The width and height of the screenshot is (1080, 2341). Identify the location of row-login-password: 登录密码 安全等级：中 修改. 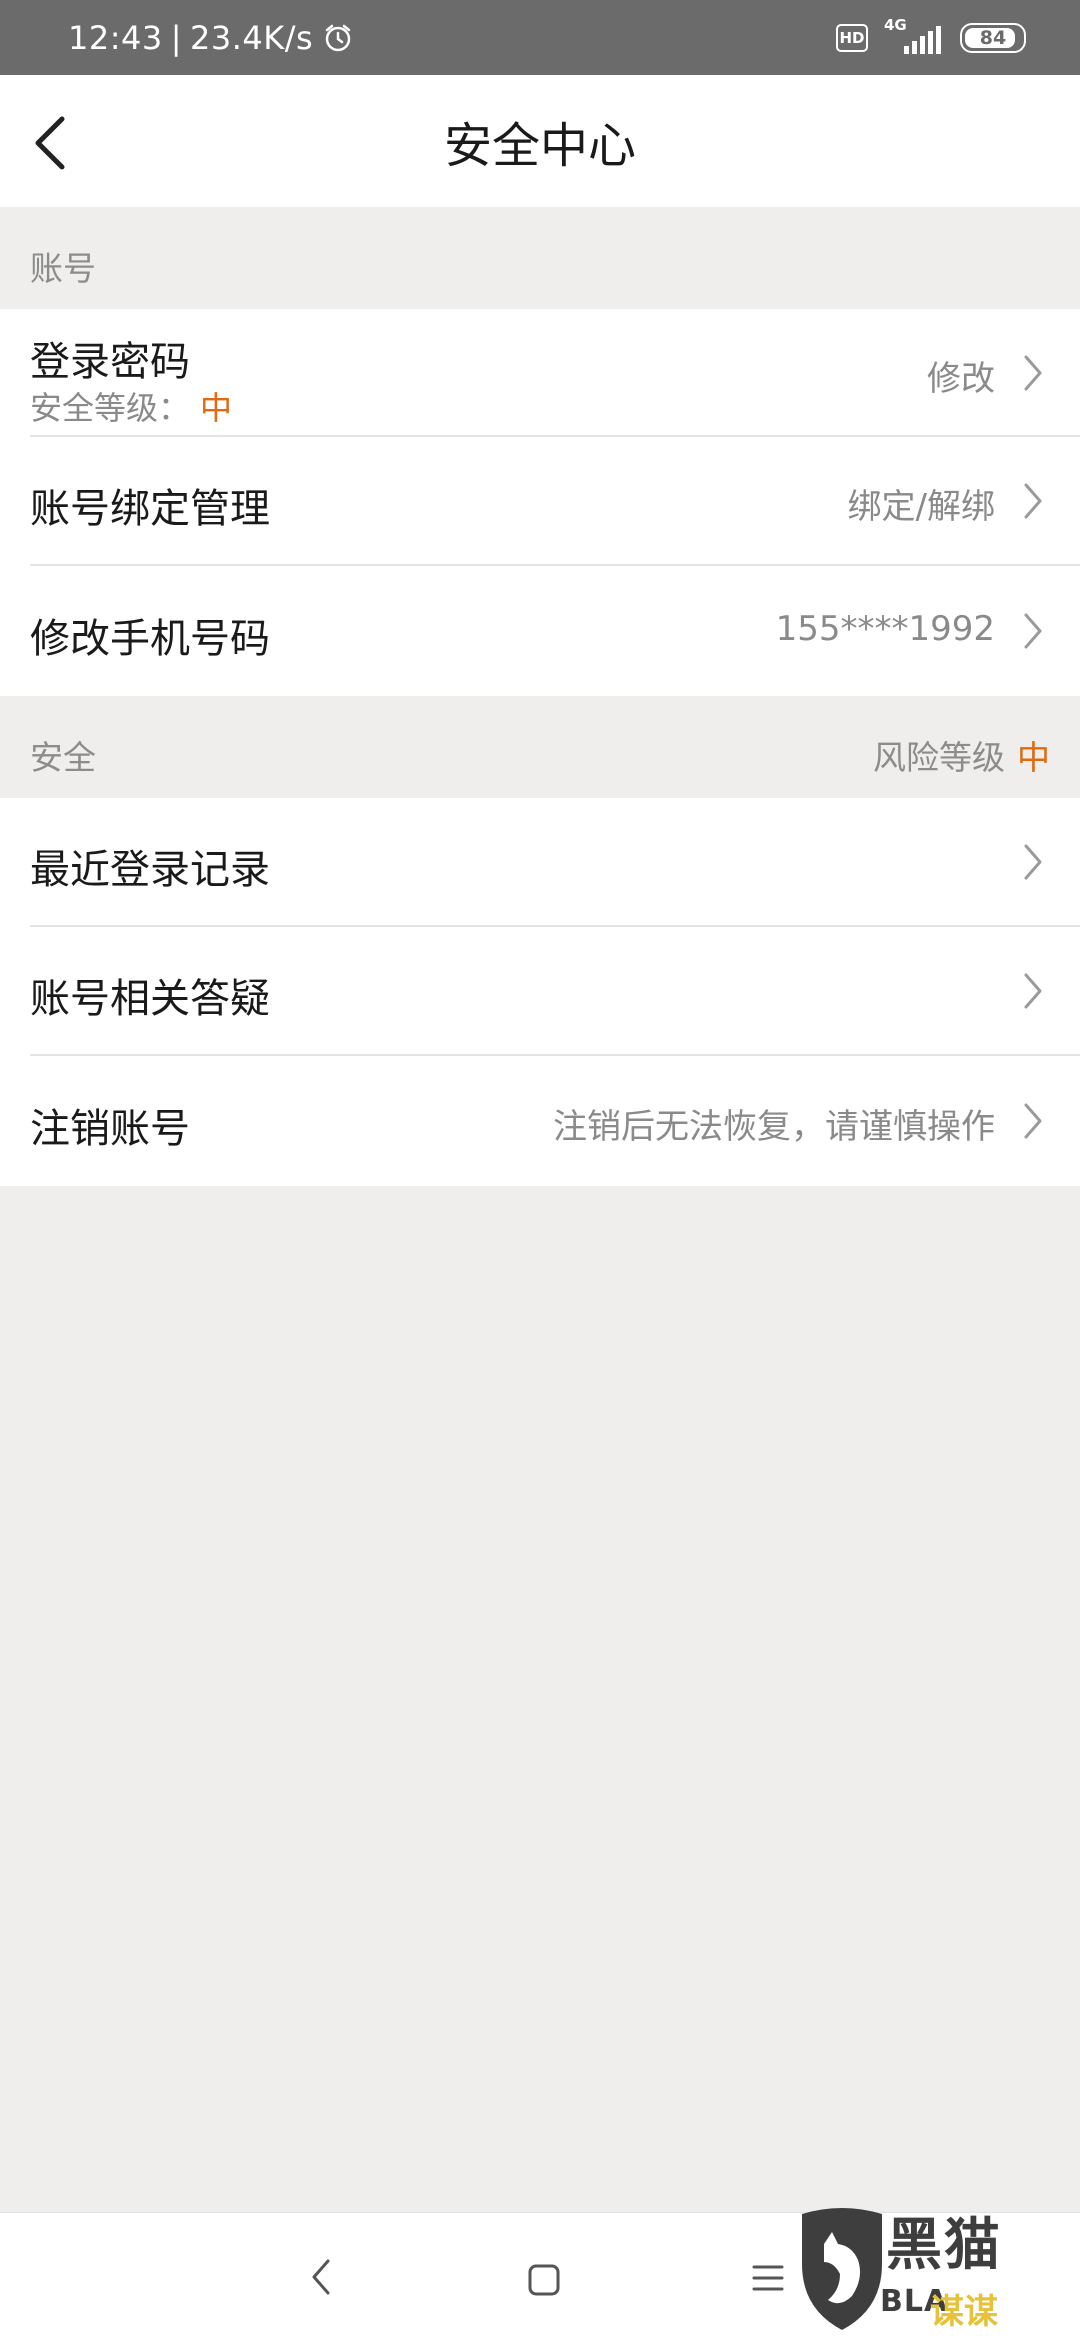
(540, 373).